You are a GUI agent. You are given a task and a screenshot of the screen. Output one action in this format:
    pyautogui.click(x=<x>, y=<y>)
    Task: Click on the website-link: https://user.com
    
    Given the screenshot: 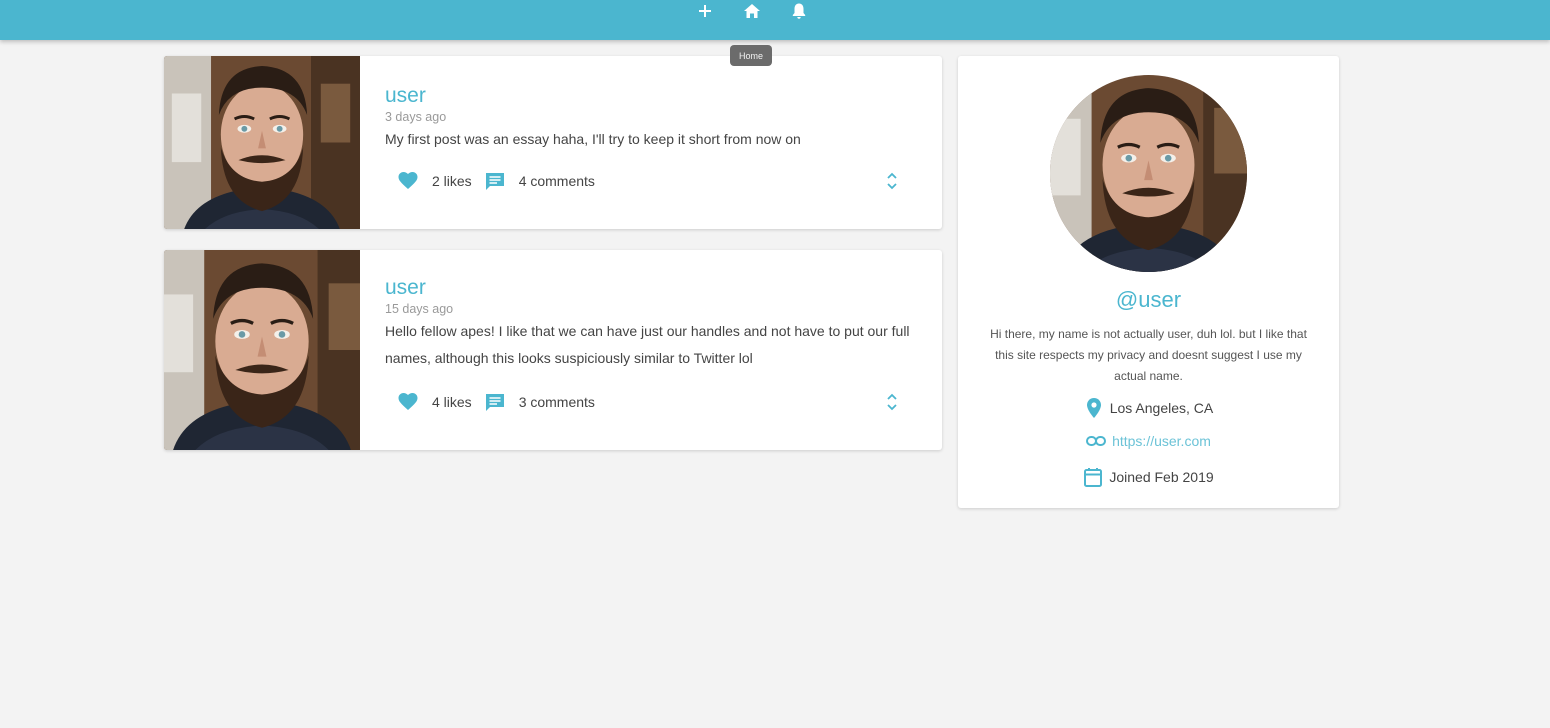 What is the action you would take?
    pyautogui.click(x=1161, y=441)
    